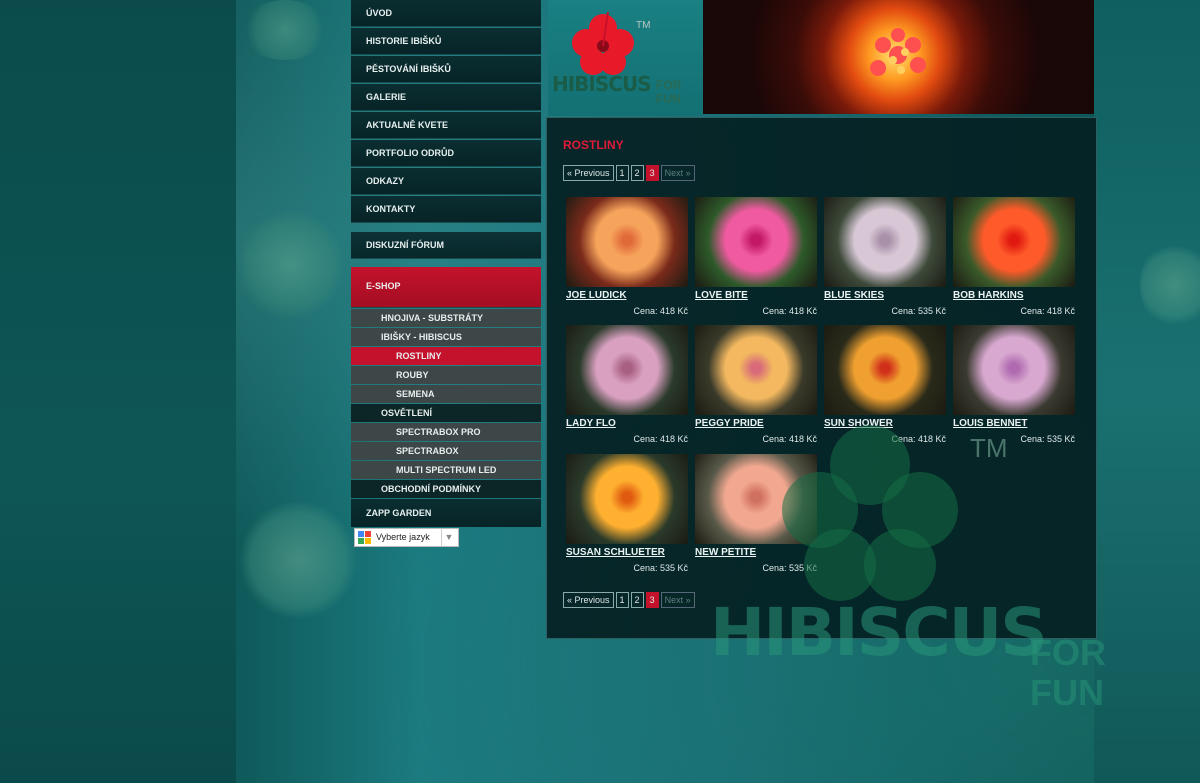 The width and height of the screenshot is (1200, 783). What do you see at coordinates (446, 41) in the screenshot?
I see `nav-item: HISTORIE IBIŠKŮ` at bounding box center [446, 41].